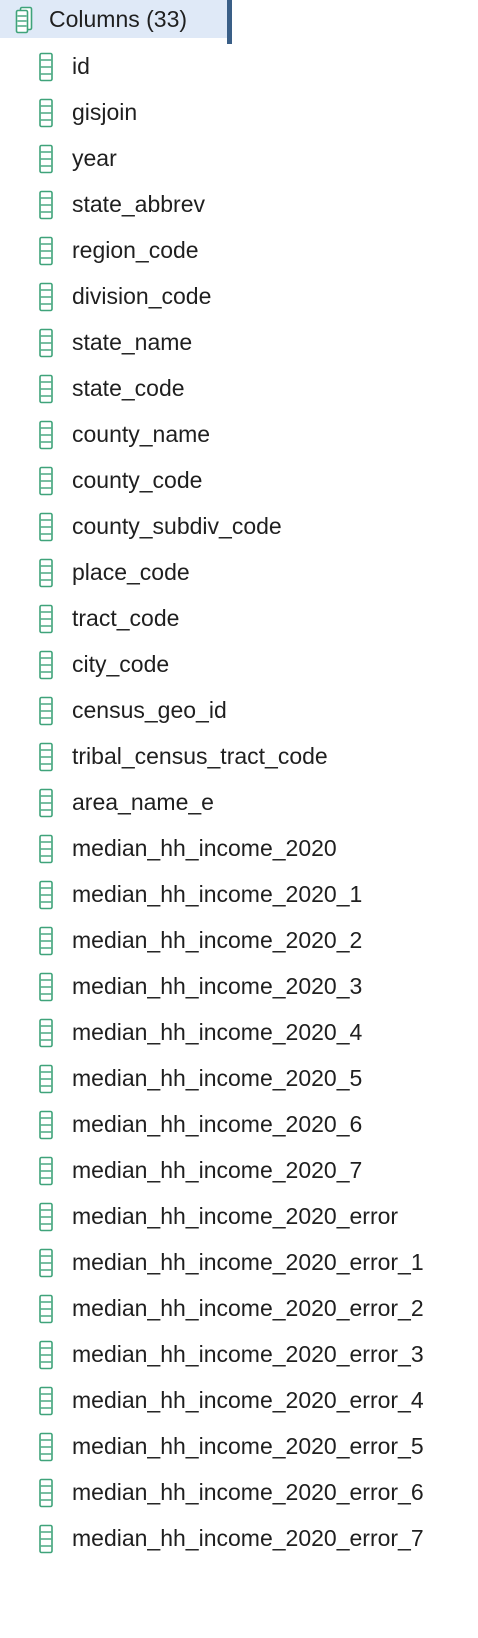  I want to click on column-name: gisjoin, so click(105, 112).